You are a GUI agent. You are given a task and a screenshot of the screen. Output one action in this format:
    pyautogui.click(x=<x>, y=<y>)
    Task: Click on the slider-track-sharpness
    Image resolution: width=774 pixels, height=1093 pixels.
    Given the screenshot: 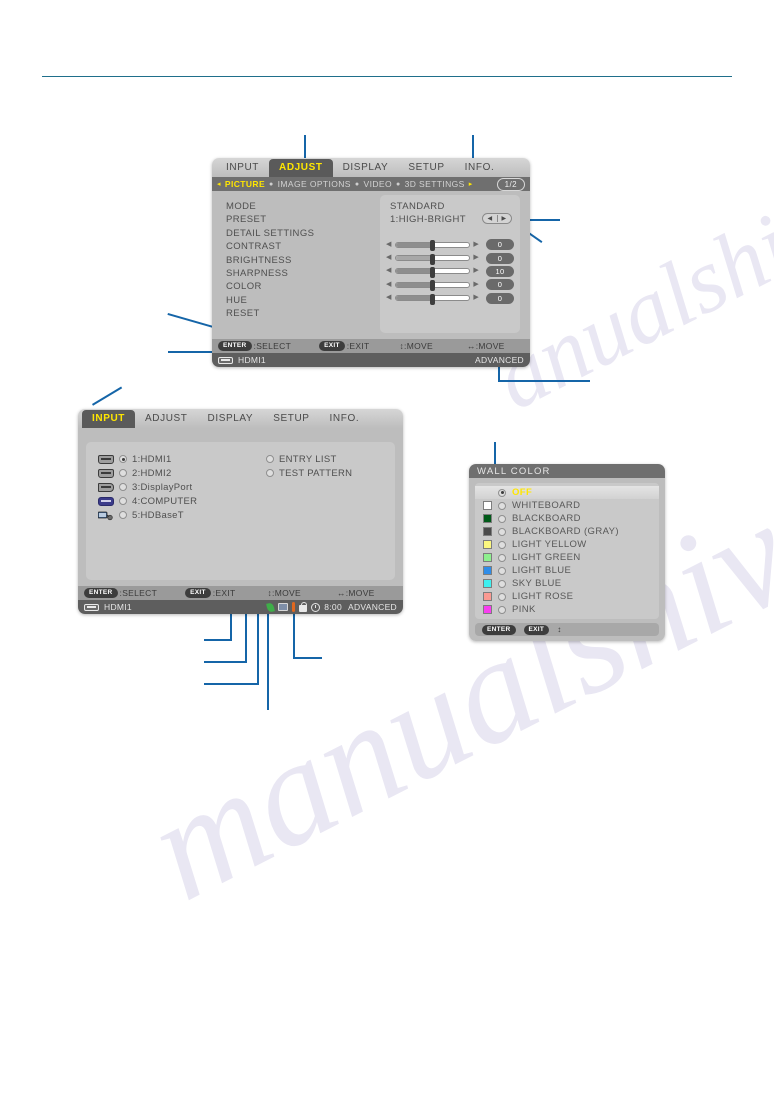 What is the action you would take?
    pyautogui.click(x=432, y=272)
    